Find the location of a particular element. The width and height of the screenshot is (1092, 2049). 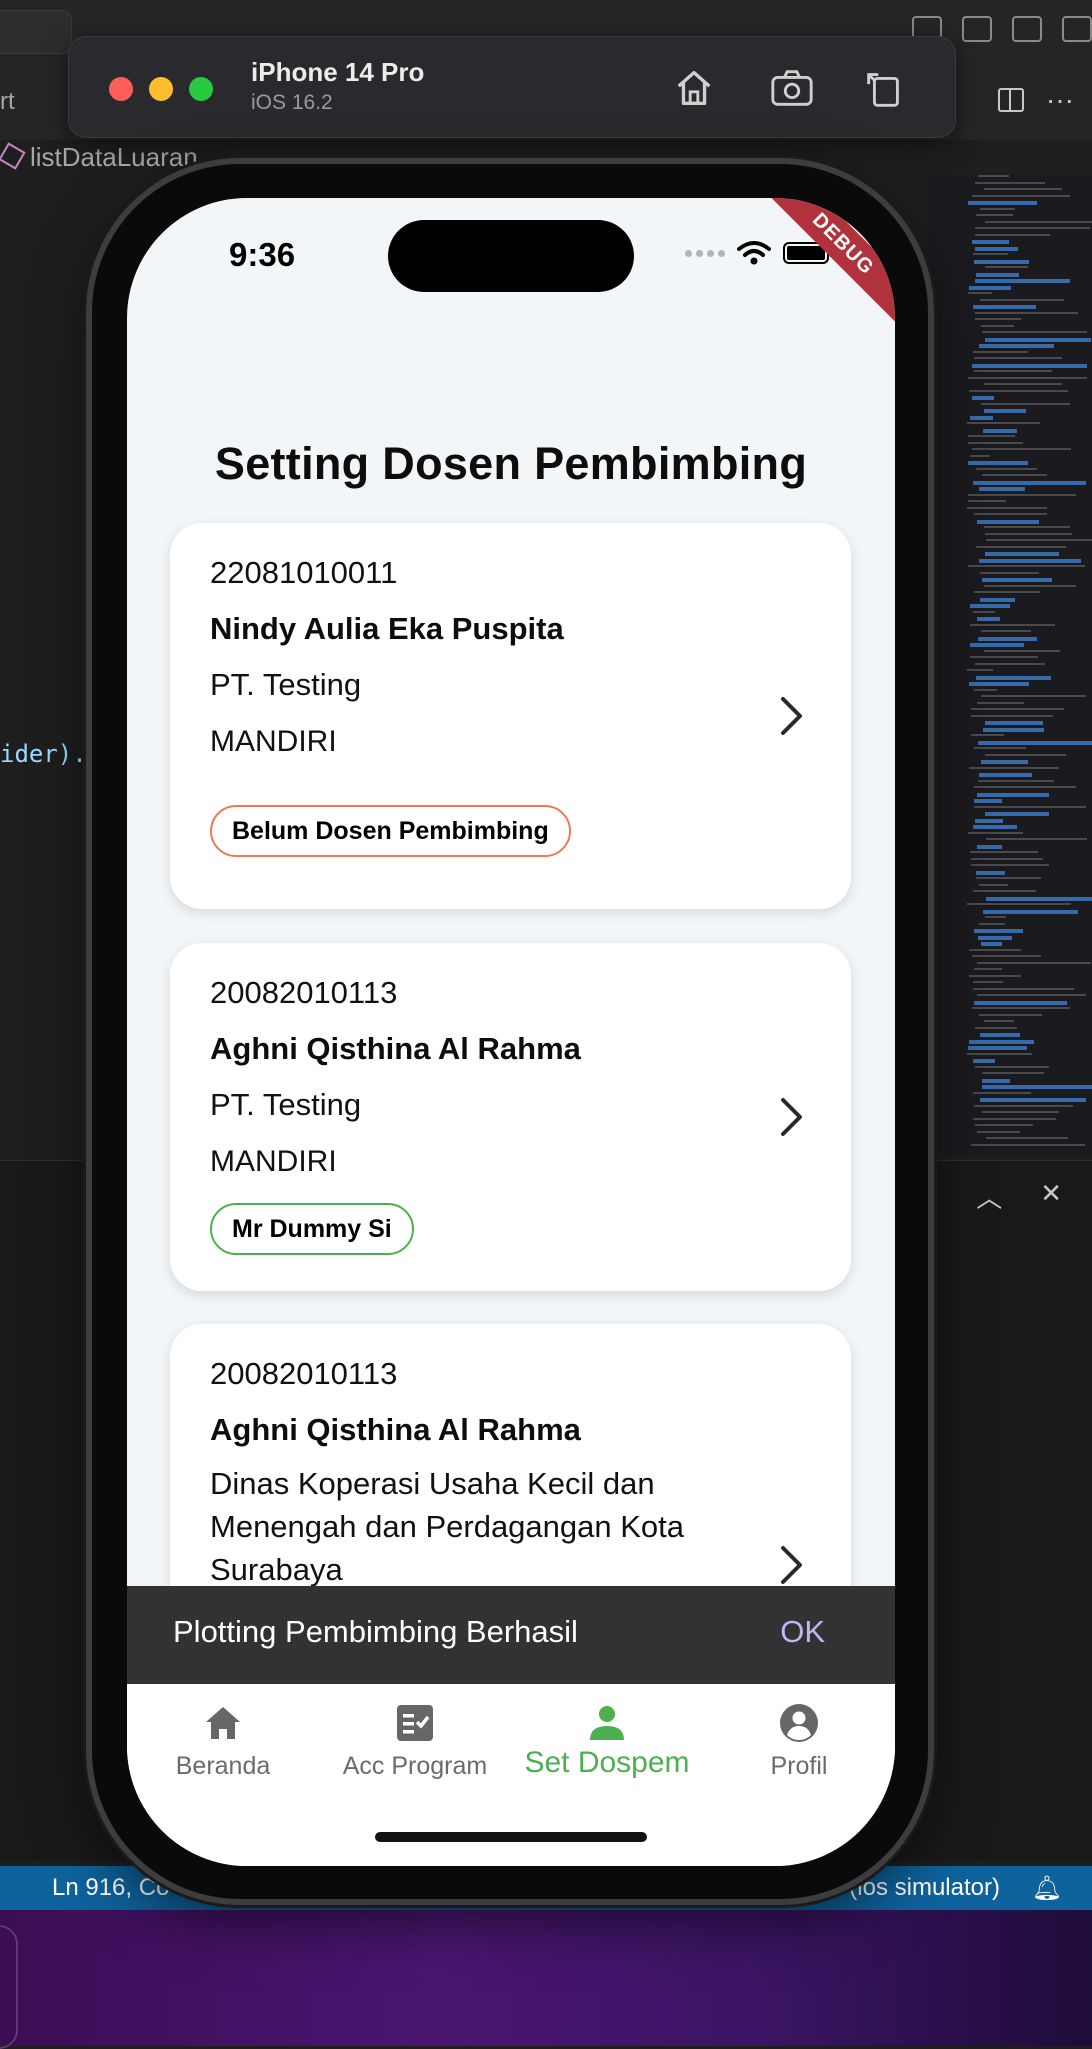

window-minimize-button is located at coordinates (161, 89).